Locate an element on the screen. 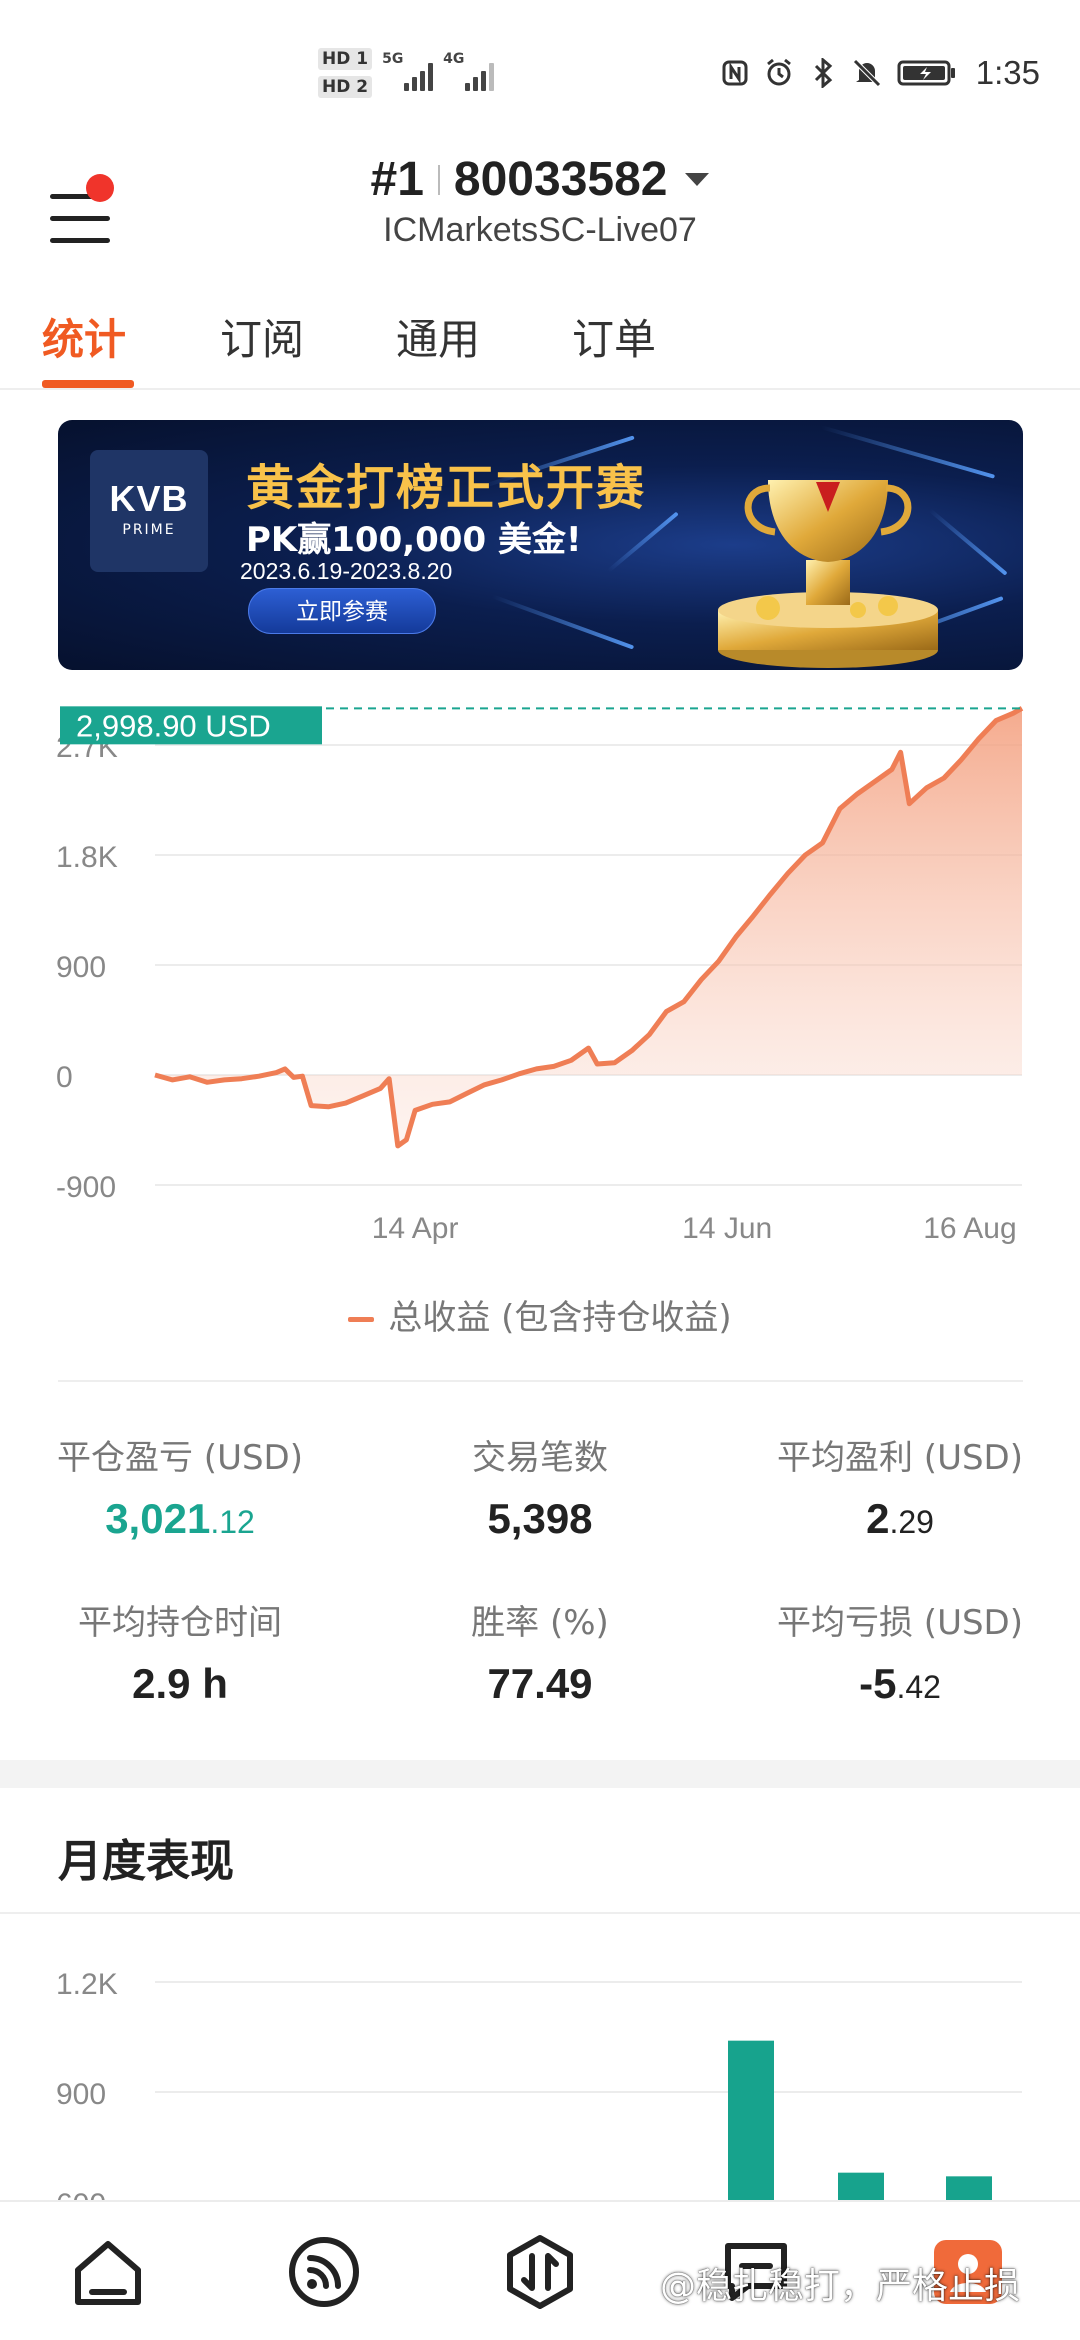  signal-feed-icon is located at coordinates (324, 2272).